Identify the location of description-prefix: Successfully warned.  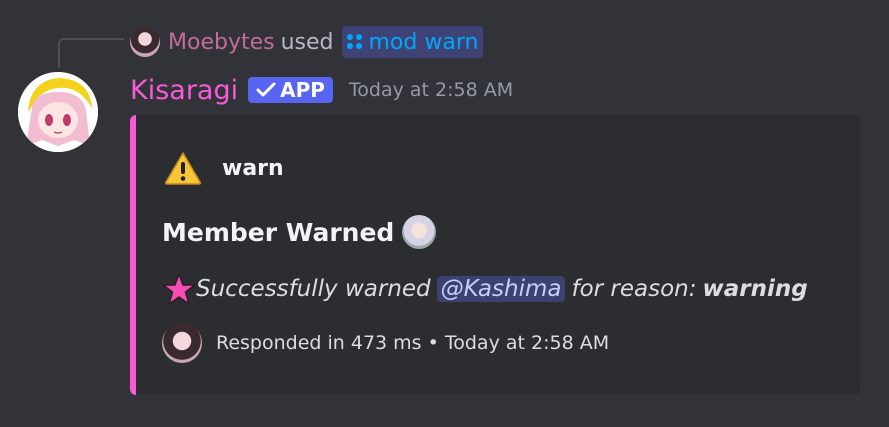
(313, 289).